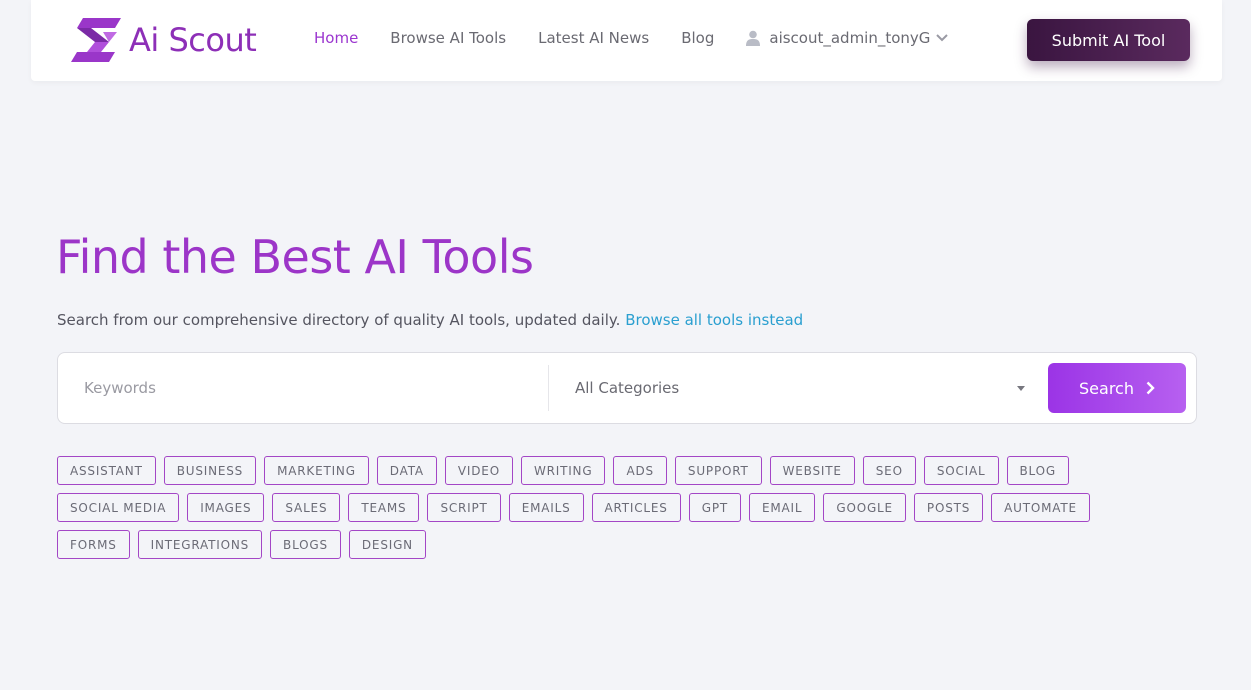  I want to click on tag-blogs: BLOGS, so click(305, 544).